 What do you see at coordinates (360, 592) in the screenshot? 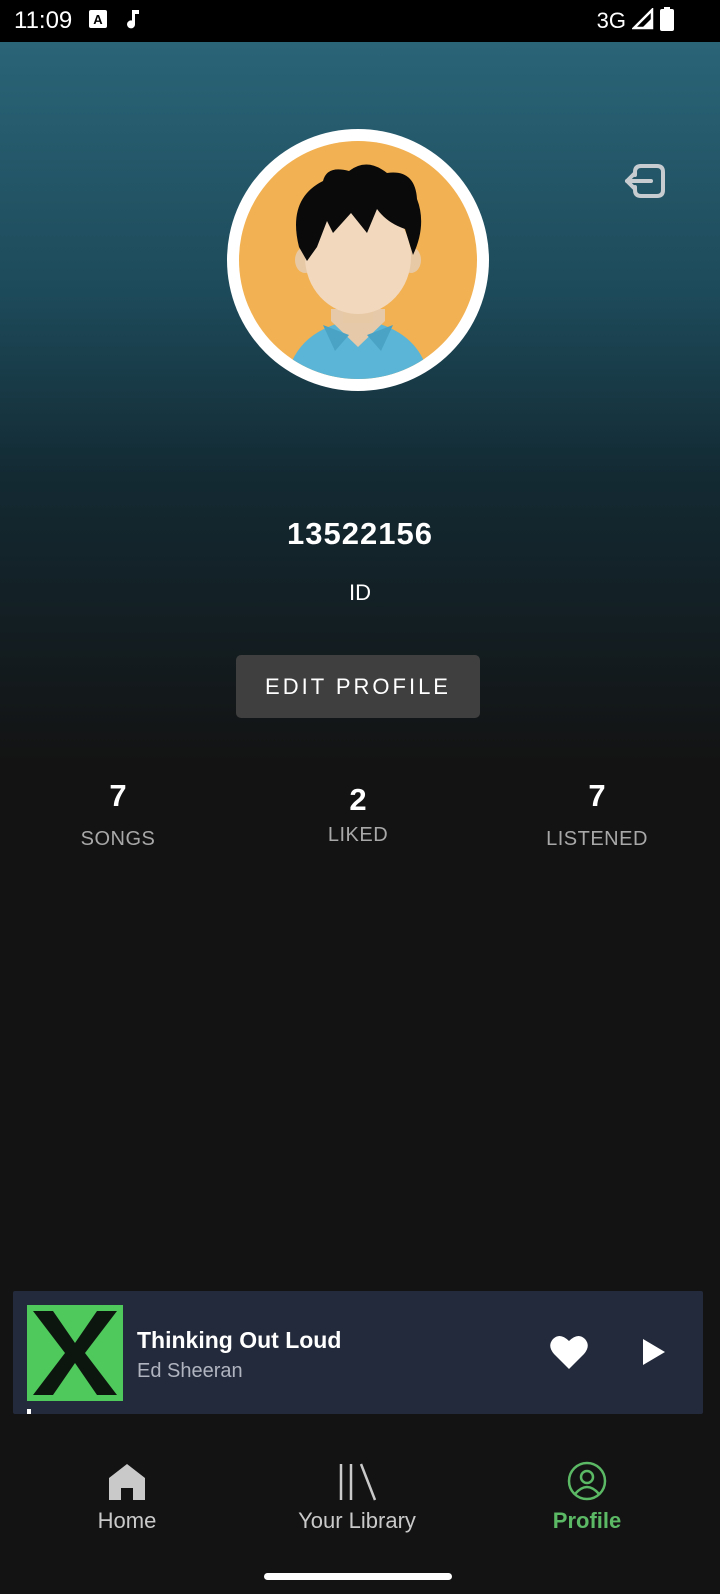
I see `user-id-label: ID` at bounding box center [360, 592].